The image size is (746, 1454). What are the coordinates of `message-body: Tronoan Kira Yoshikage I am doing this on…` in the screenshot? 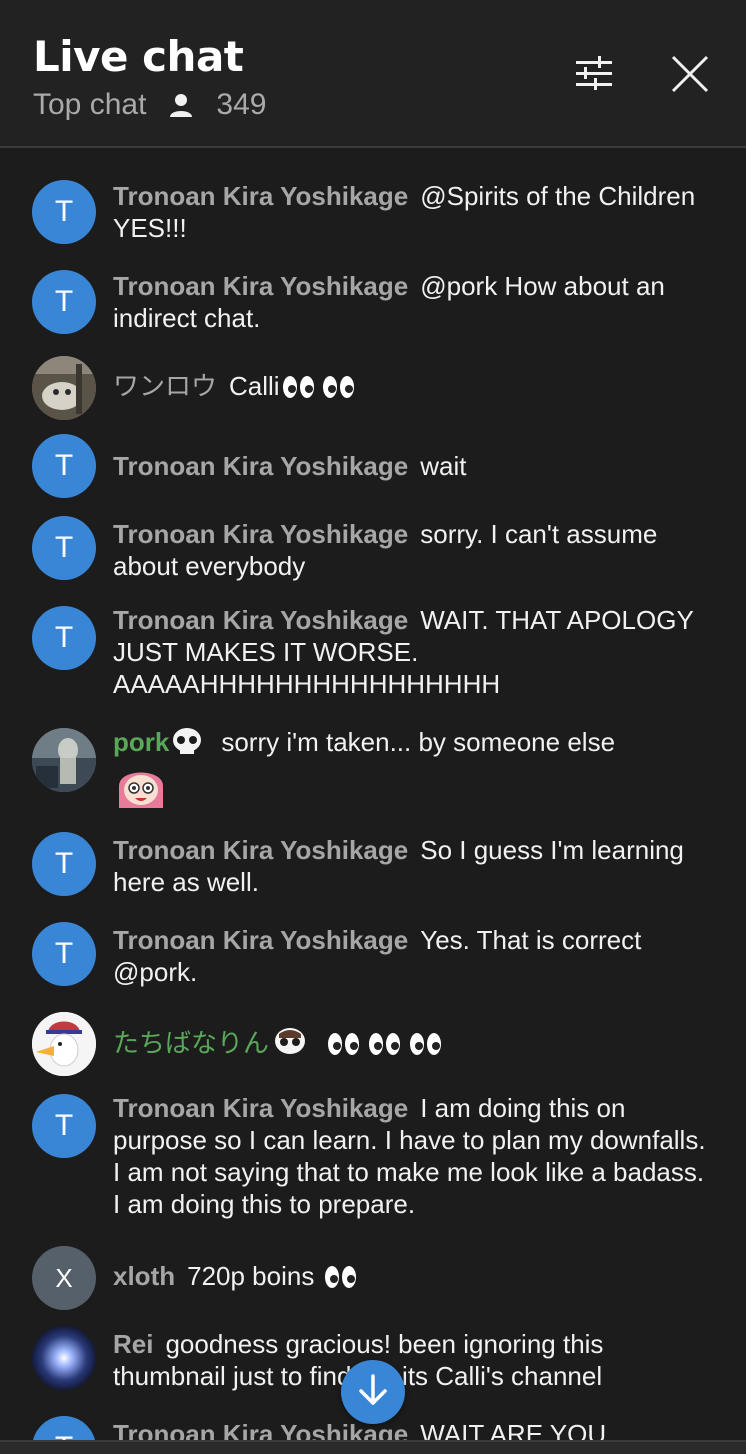 It's located at (415, 1156).